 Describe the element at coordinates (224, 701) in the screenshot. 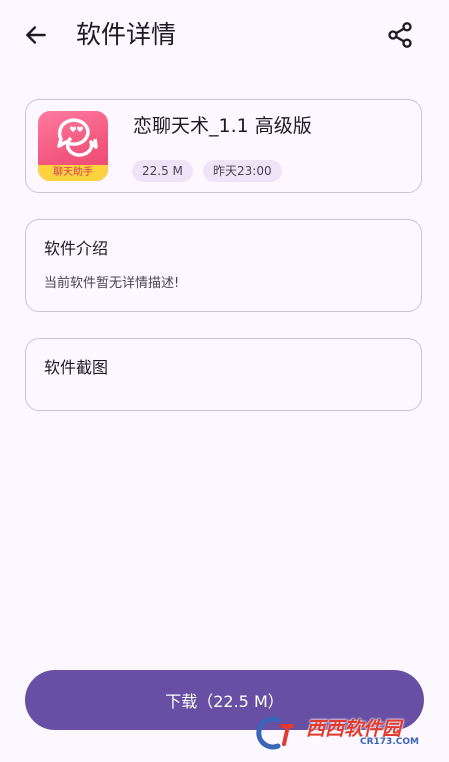

I see `download-label: 下载（22.5 M）` at that location.